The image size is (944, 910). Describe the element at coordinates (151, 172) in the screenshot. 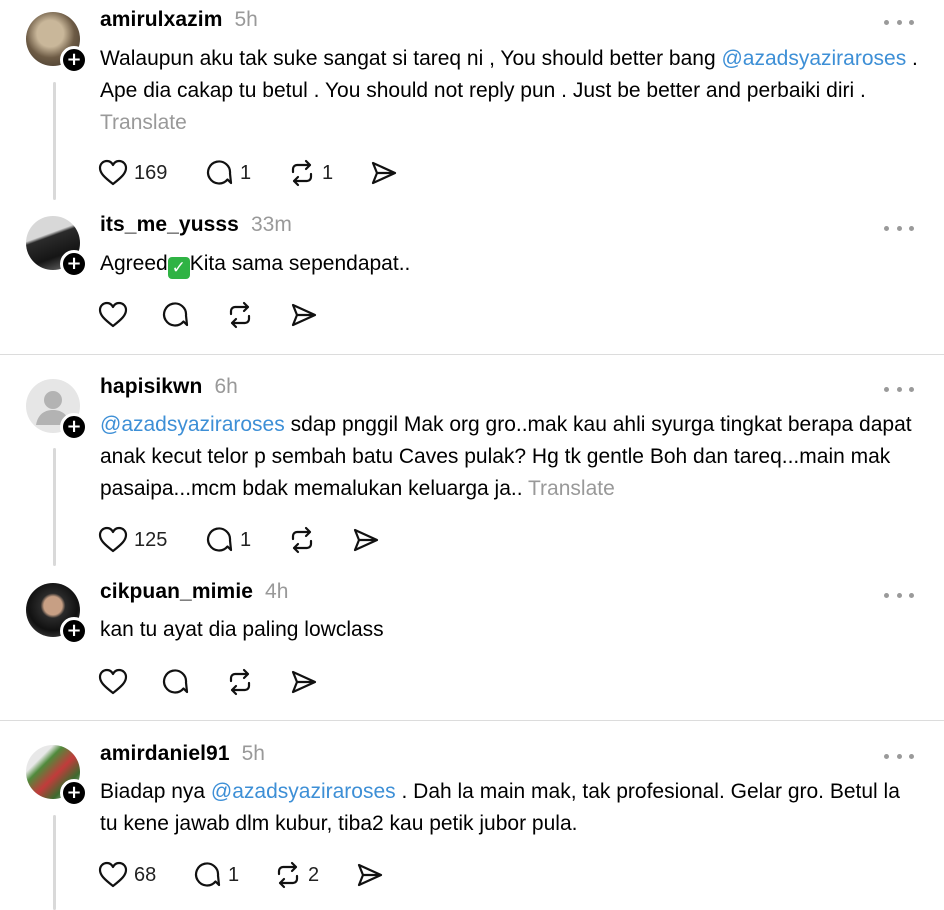

I see `like-count: 169` at that location.